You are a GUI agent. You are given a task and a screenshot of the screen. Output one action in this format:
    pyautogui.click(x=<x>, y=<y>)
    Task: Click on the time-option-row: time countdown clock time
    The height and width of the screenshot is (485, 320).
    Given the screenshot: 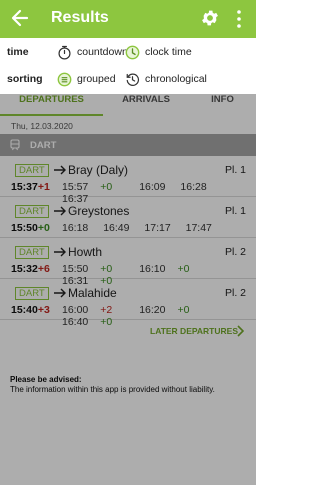 What is the action you would take?
    pyautogui.click(x=128, y=52)
    